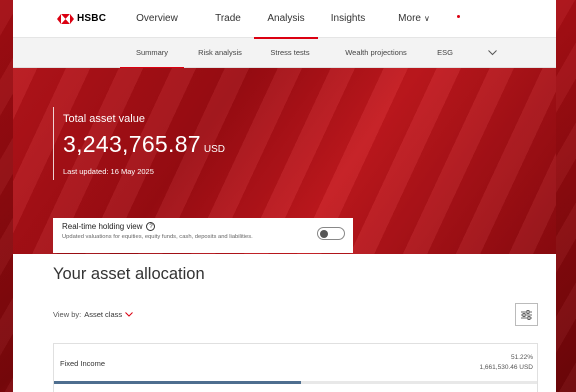 The image size is (576, 392). I want to click on view-by-value: Asset class, so click(103, 314).